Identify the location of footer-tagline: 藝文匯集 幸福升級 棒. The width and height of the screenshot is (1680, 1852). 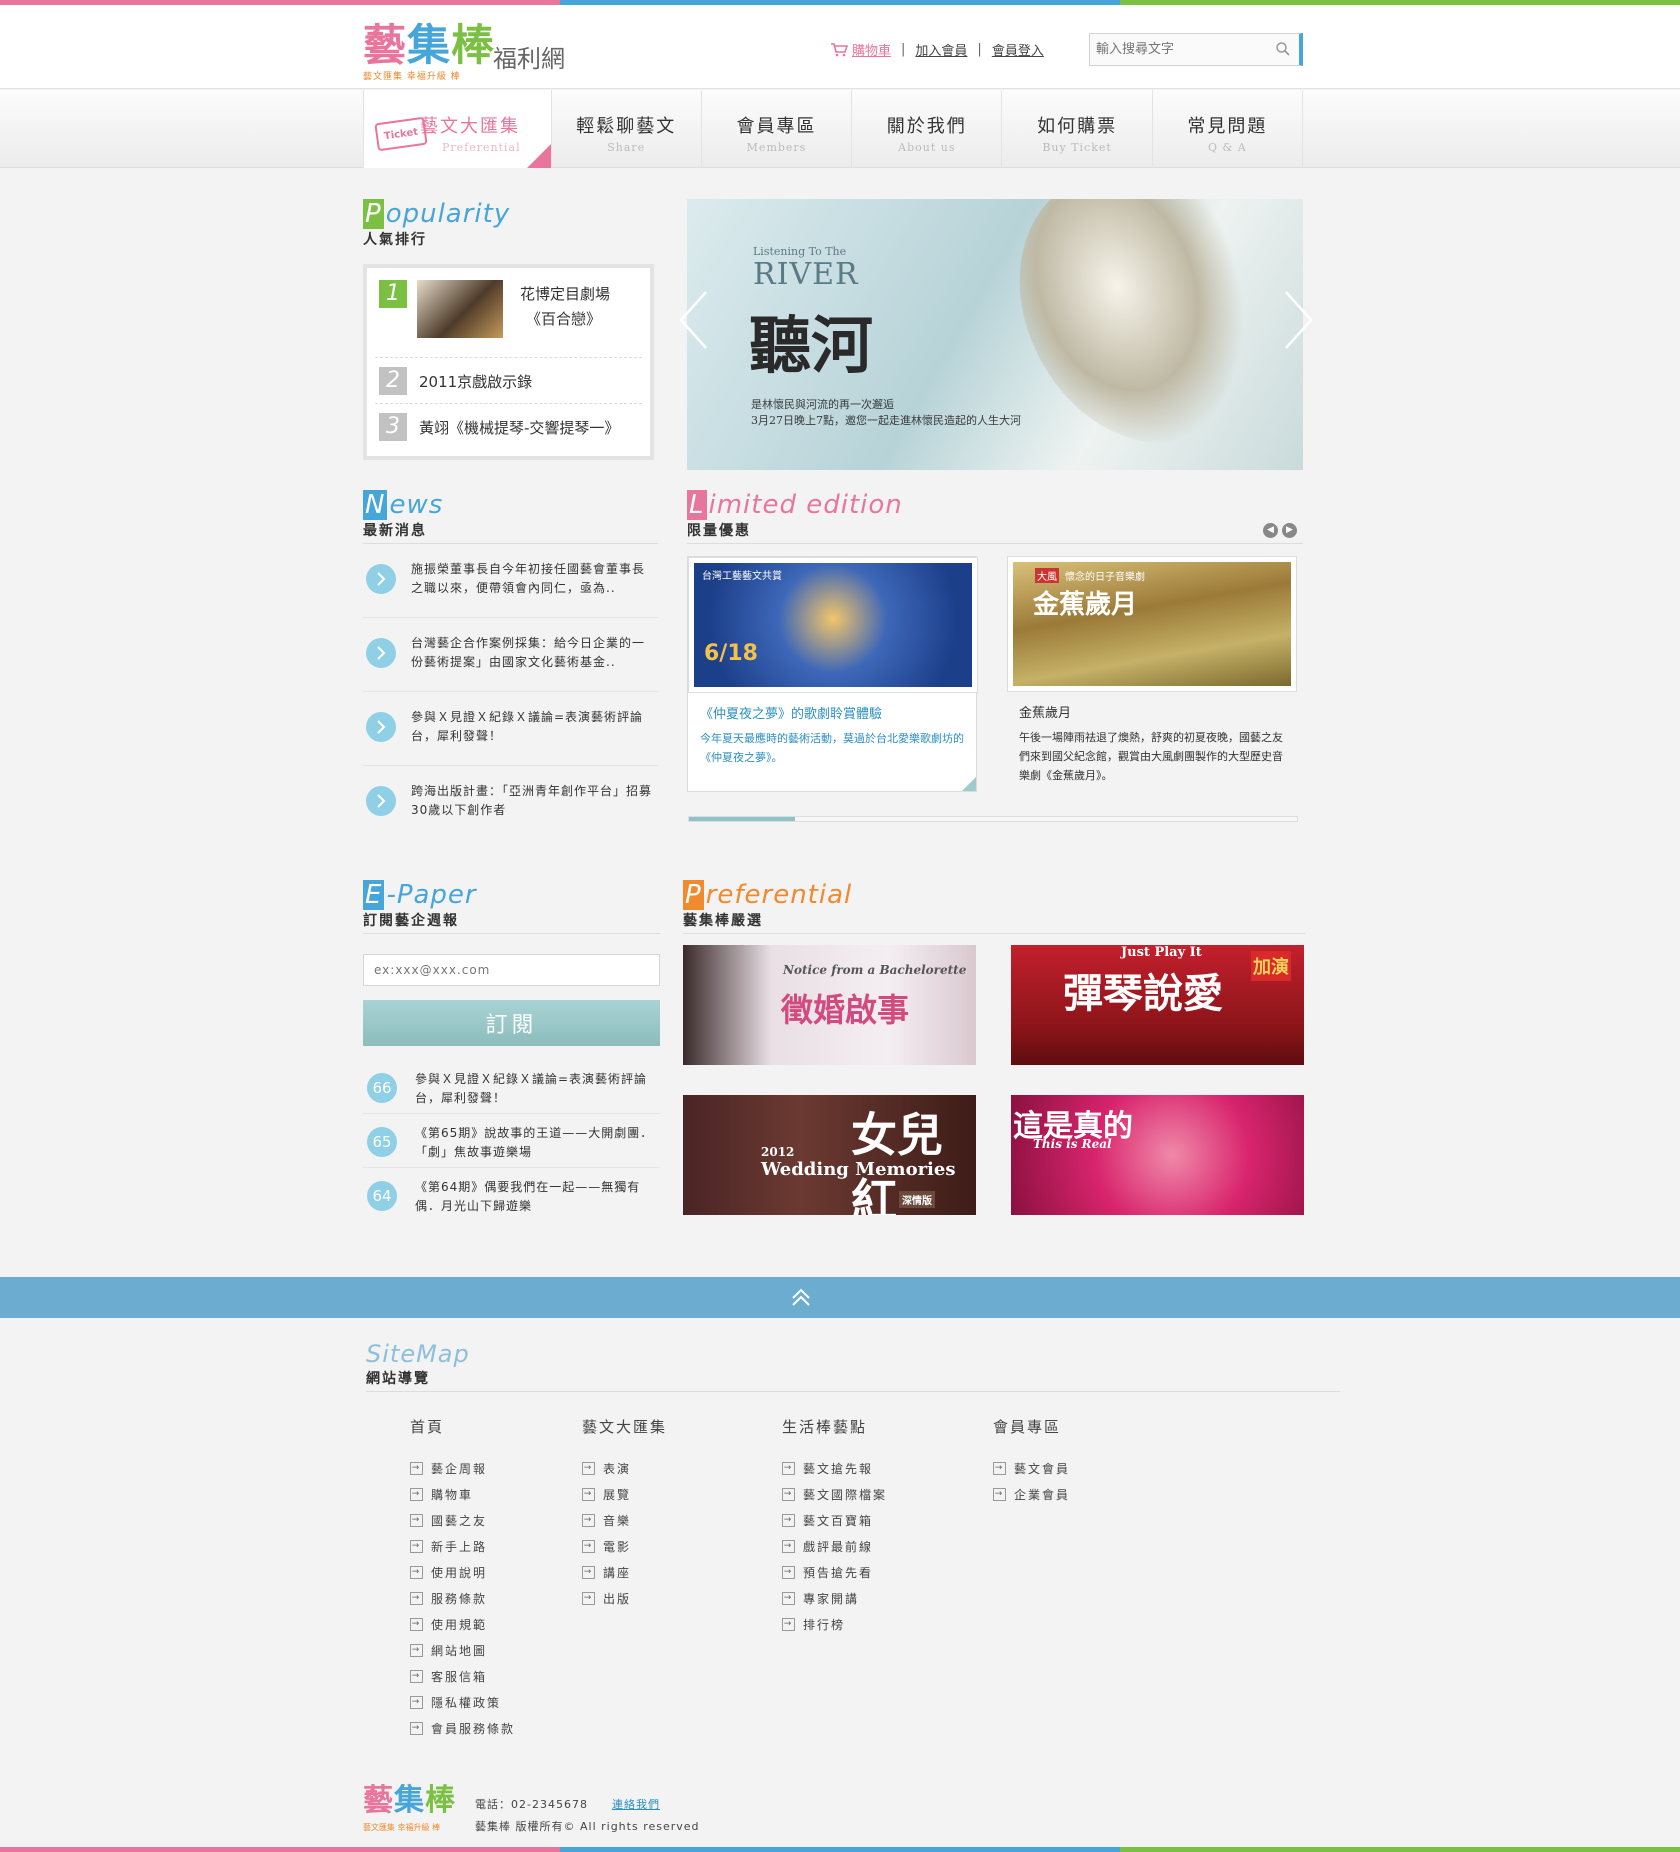
(402, 1827).